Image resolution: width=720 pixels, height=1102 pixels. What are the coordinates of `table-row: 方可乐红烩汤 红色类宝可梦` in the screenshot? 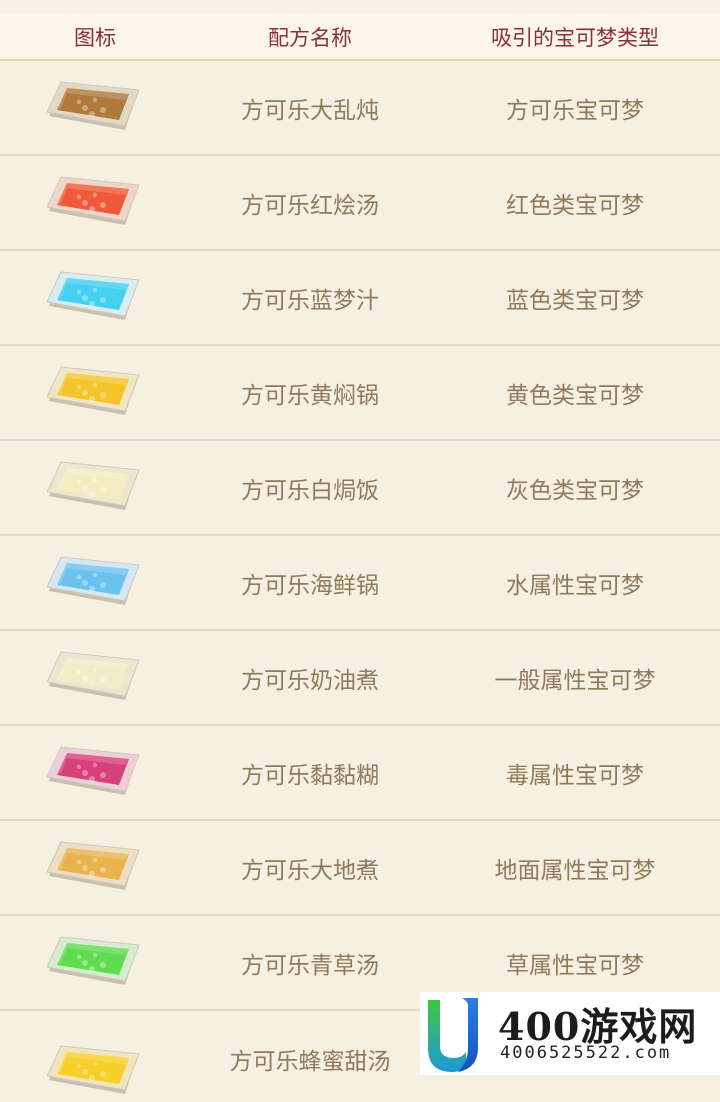 It's located at (360, 202).